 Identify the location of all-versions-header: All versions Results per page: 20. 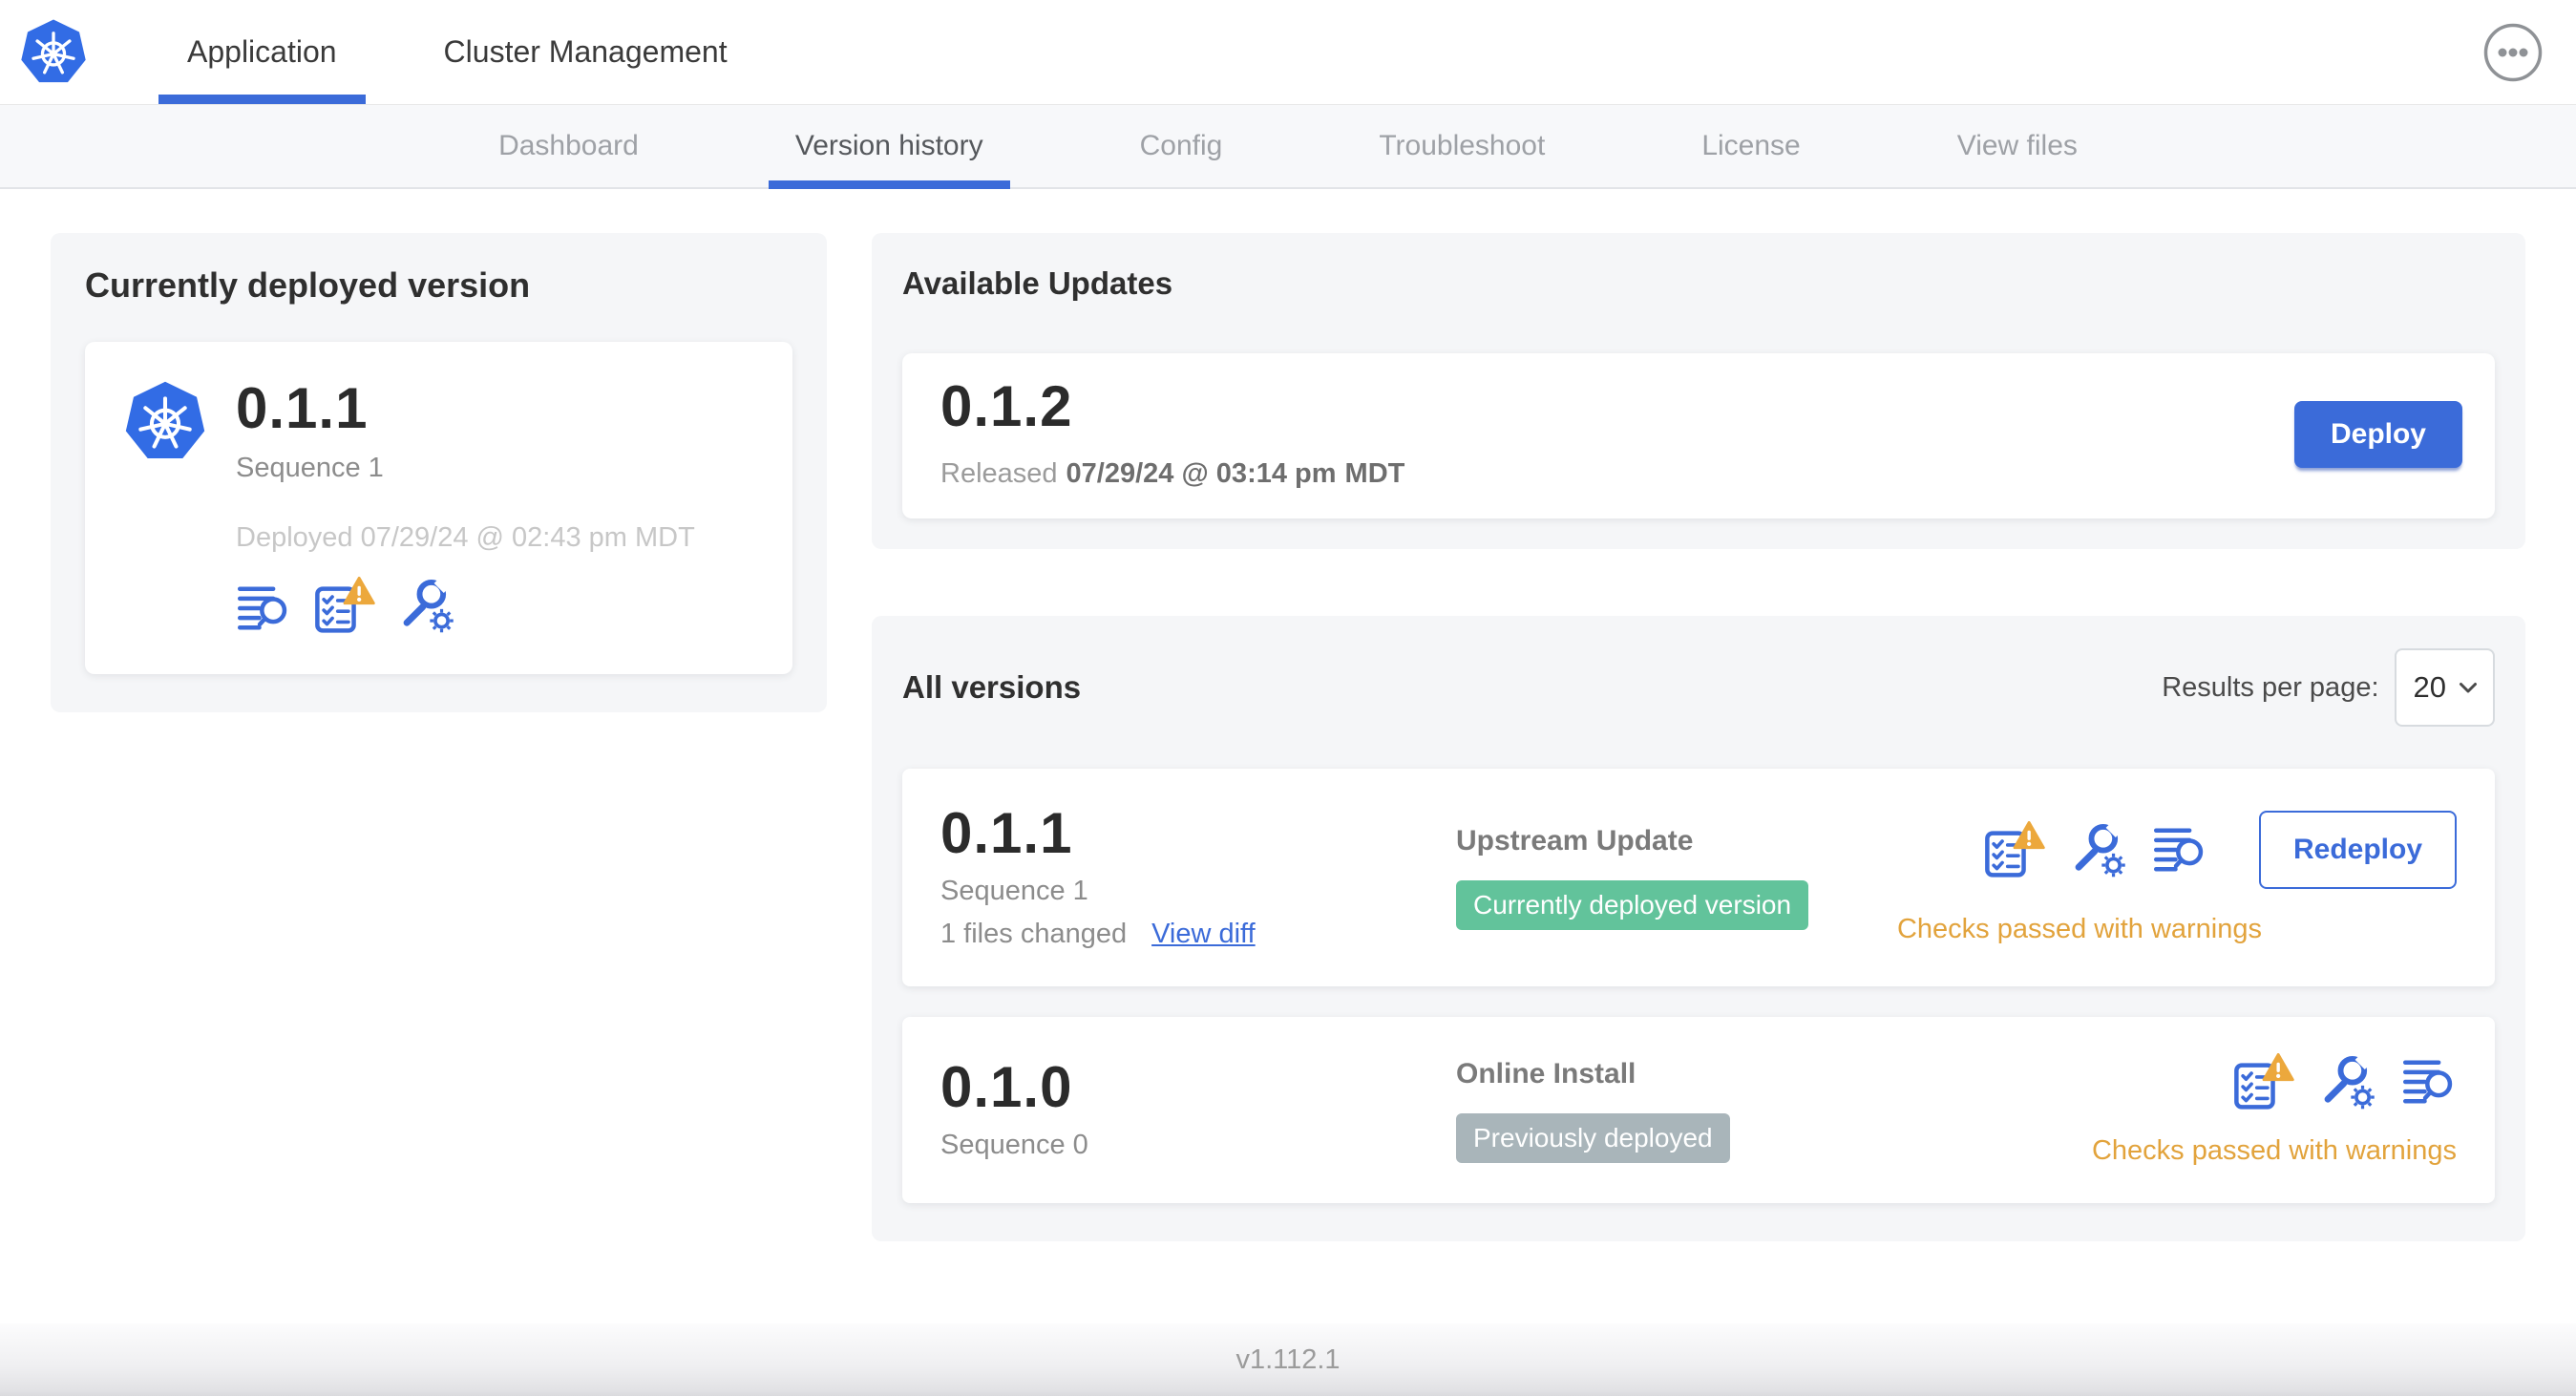
(1698, 687).